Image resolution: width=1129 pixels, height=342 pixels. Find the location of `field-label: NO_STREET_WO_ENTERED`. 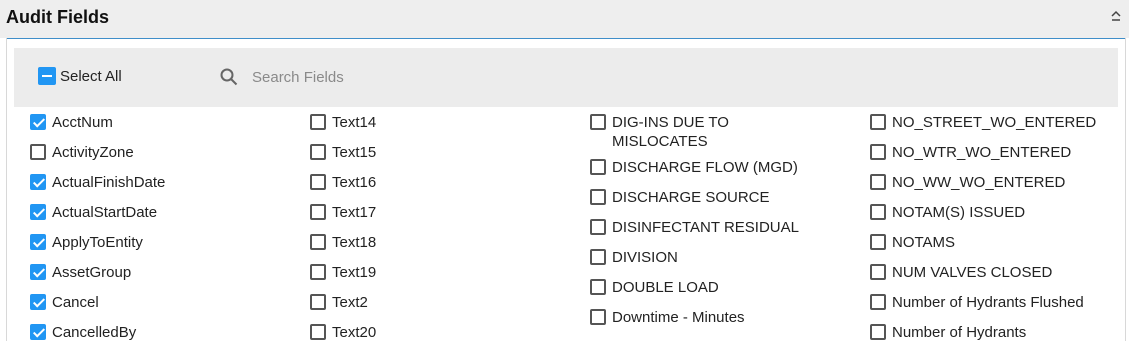

field-label: NO_STREET_WO_ENTERED is located at coordinates (994, 122).